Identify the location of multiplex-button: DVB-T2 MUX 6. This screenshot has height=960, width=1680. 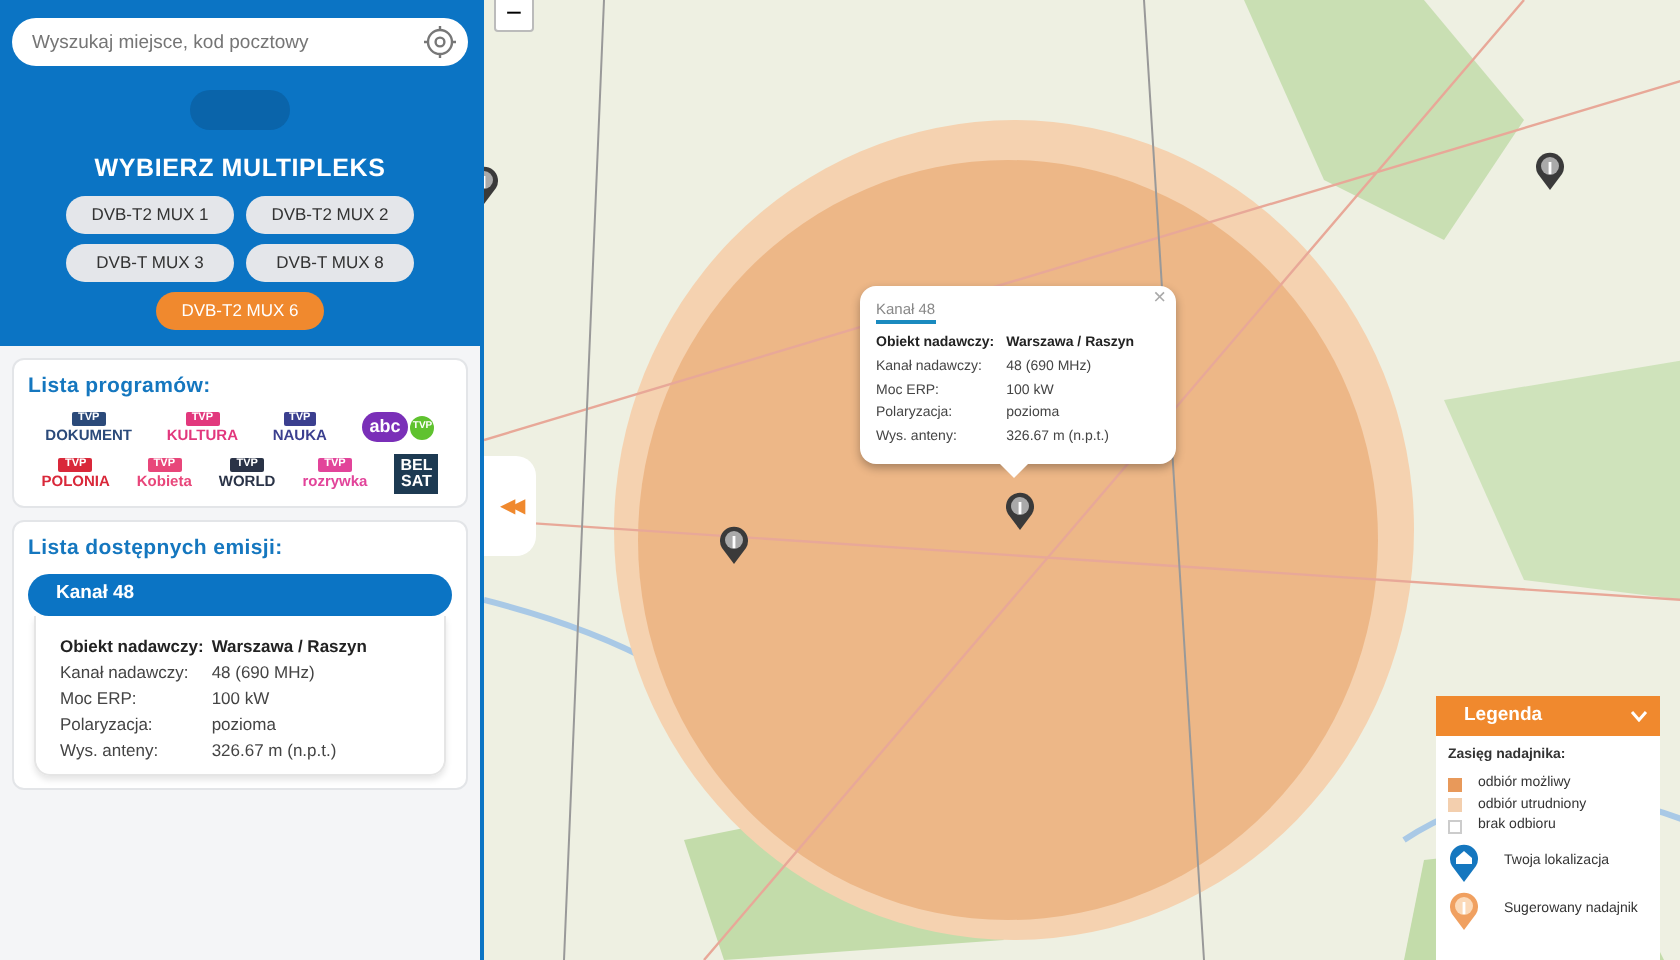
(240, 310).